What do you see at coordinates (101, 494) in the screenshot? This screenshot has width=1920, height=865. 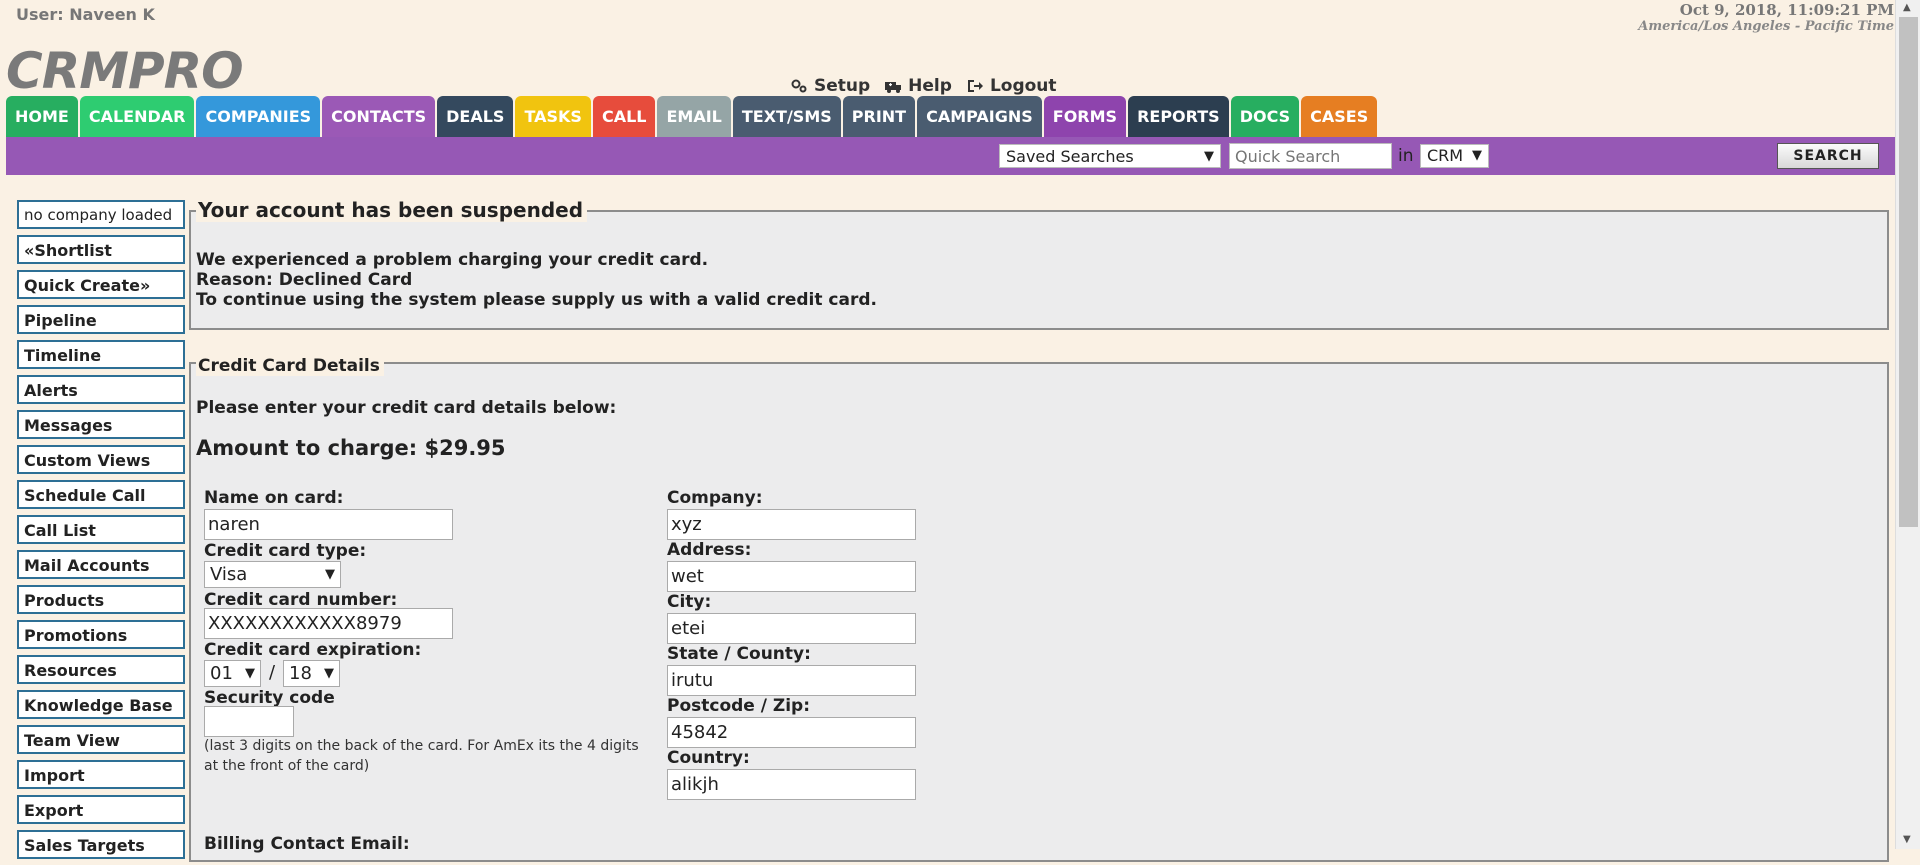 I see `sidebar-item-schedule-call: Schedule Call` at bounding box center [101, 494].